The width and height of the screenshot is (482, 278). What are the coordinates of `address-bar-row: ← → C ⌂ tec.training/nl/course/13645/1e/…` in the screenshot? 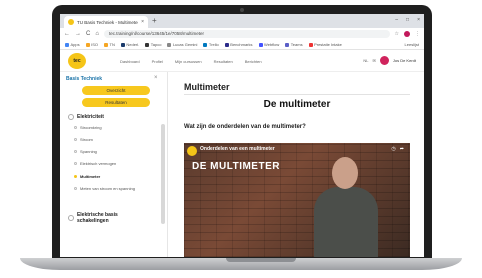 It's located at (242, 34).